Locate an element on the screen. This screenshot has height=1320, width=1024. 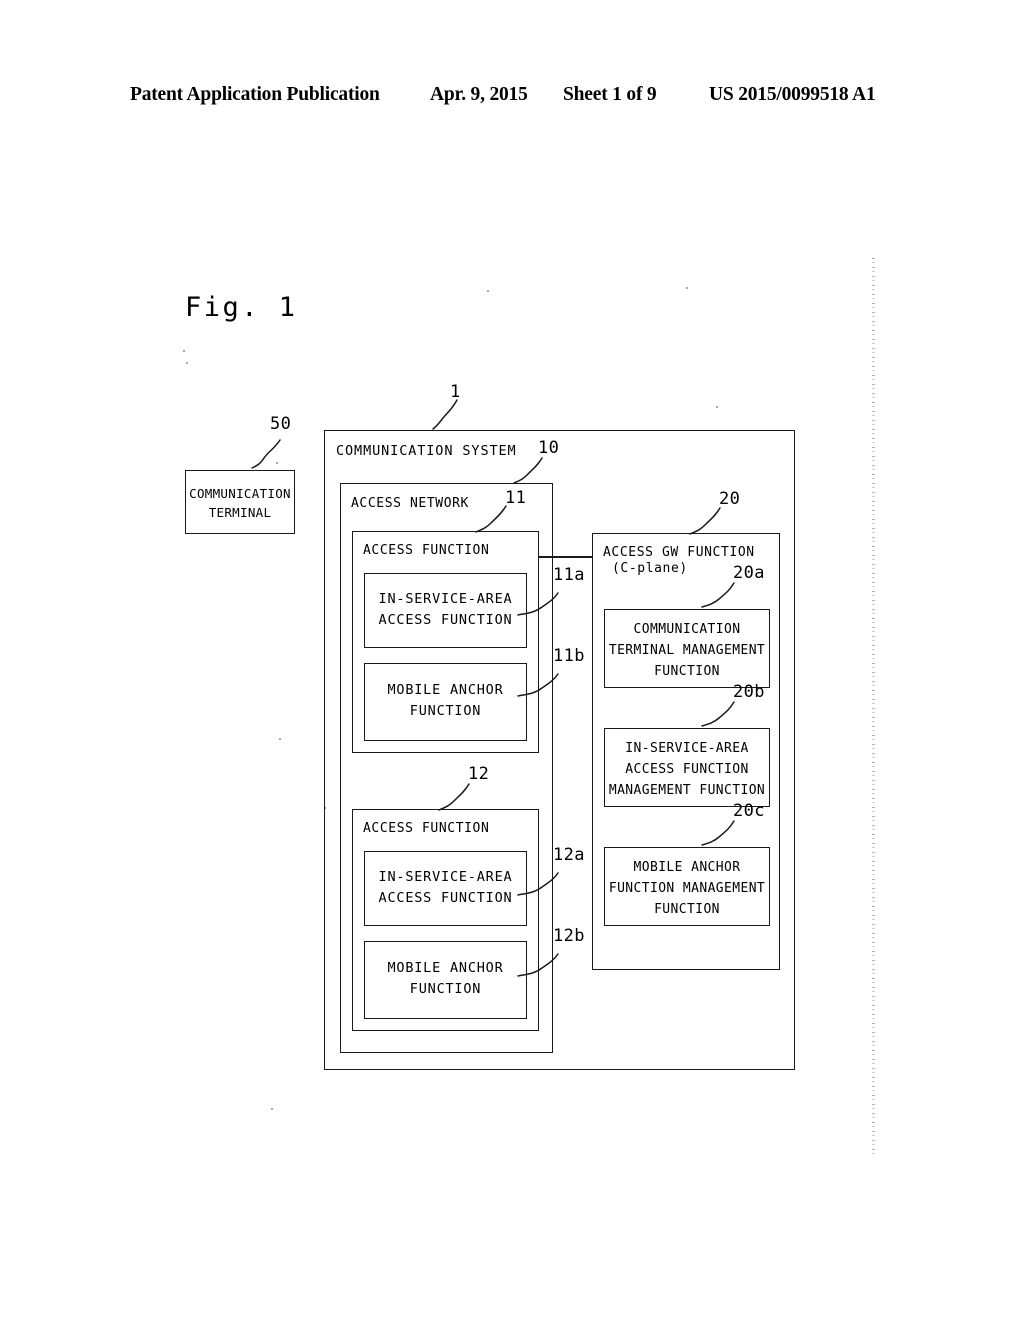
communication-terminal-box: COMMUNICATION TERMINAL is located at coordinates (240, 502).